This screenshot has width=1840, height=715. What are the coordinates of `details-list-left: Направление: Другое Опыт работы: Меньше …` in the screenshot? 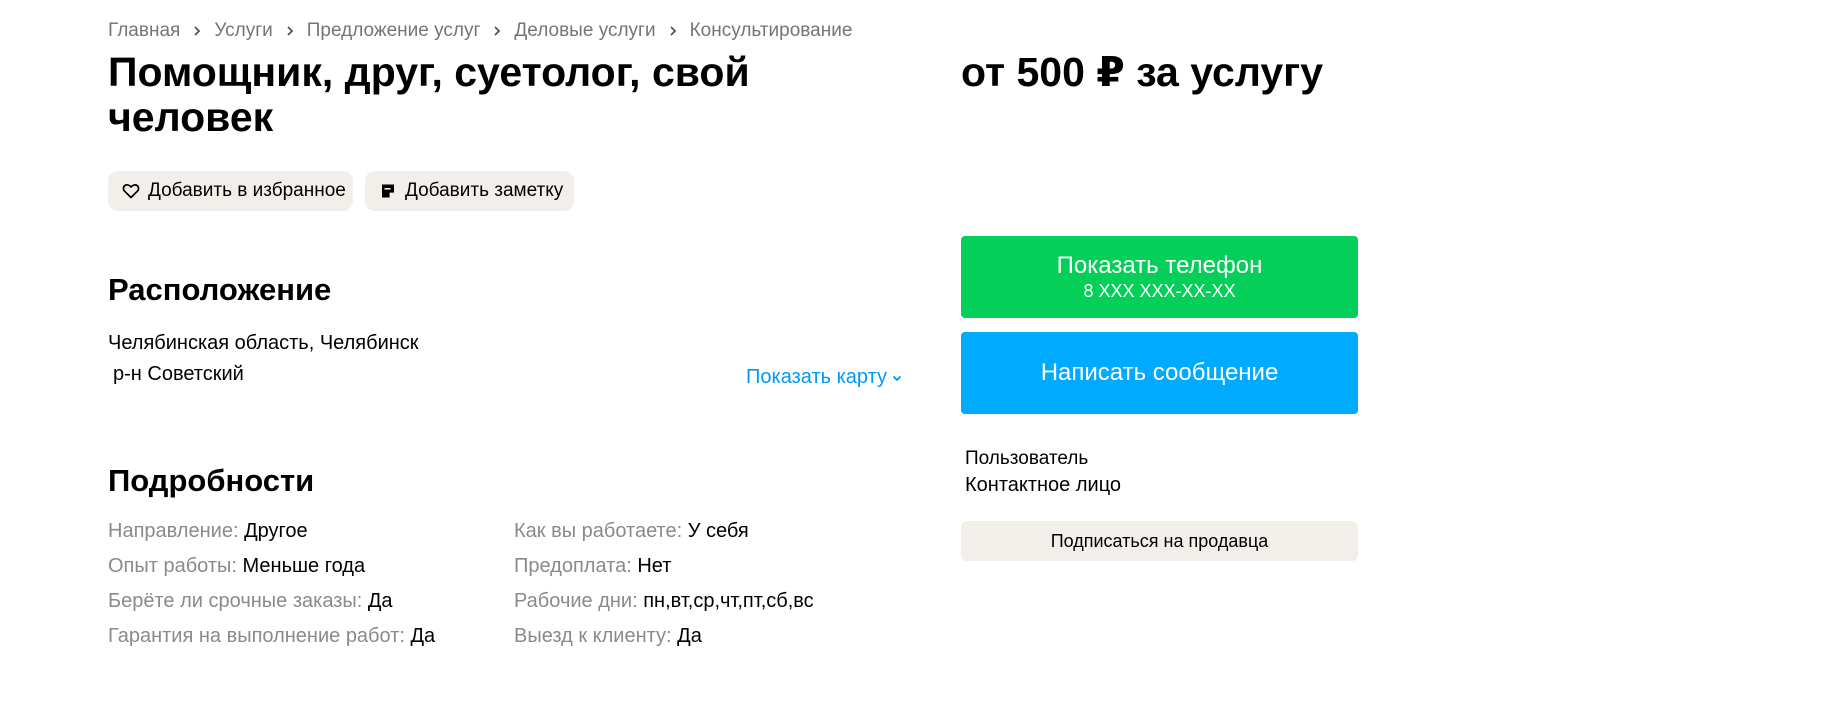 It's located at (271, 588).